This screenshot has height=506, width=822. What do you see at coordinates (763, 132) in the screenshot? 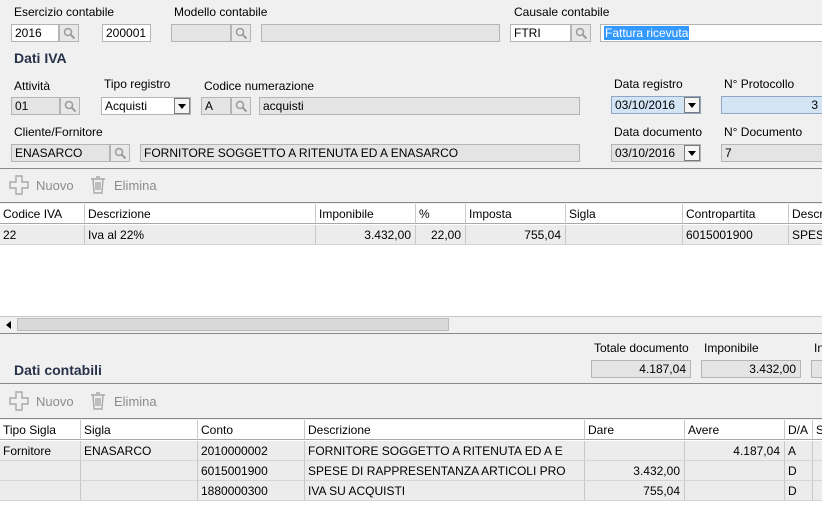
I see `numero-documento-label: N° Documento` at bounding box center [763, 132].